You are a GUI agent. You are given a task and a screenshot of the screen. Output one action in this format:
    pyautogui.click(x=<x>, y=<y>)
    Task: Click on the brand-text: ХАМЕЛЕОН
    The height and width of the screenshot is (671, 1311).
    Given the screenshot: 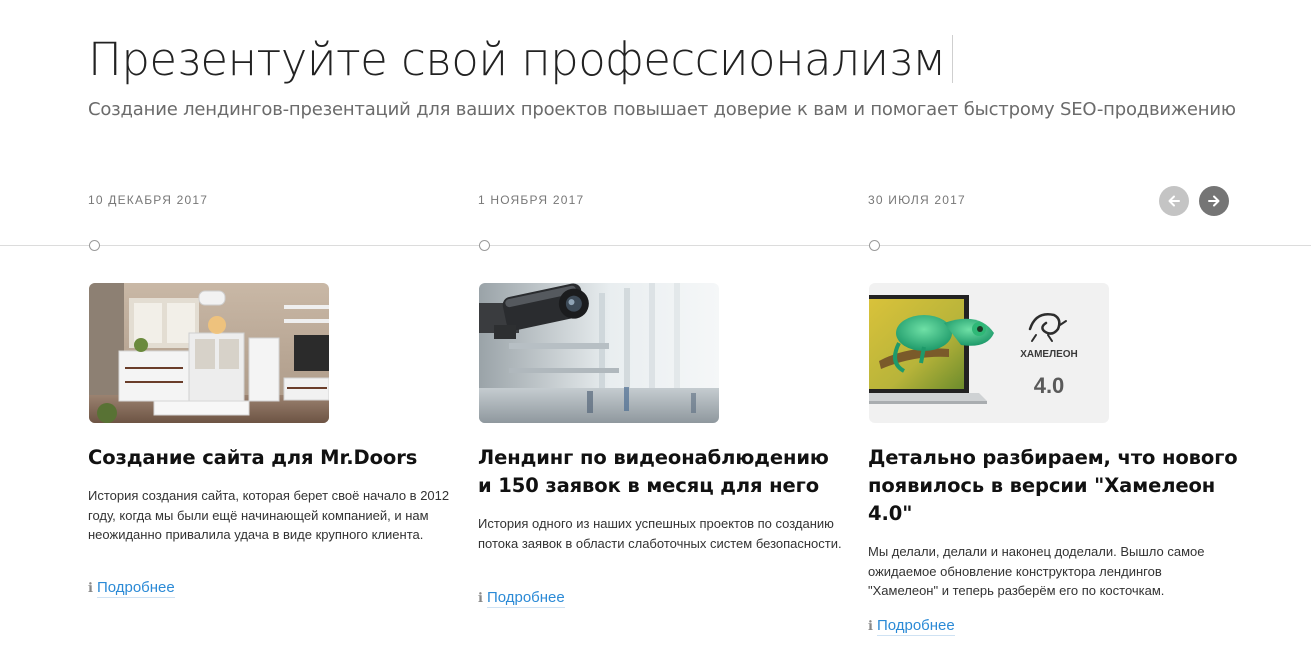 What is the action you would take?
    pyautogui.click(x=1049, y=354)
    